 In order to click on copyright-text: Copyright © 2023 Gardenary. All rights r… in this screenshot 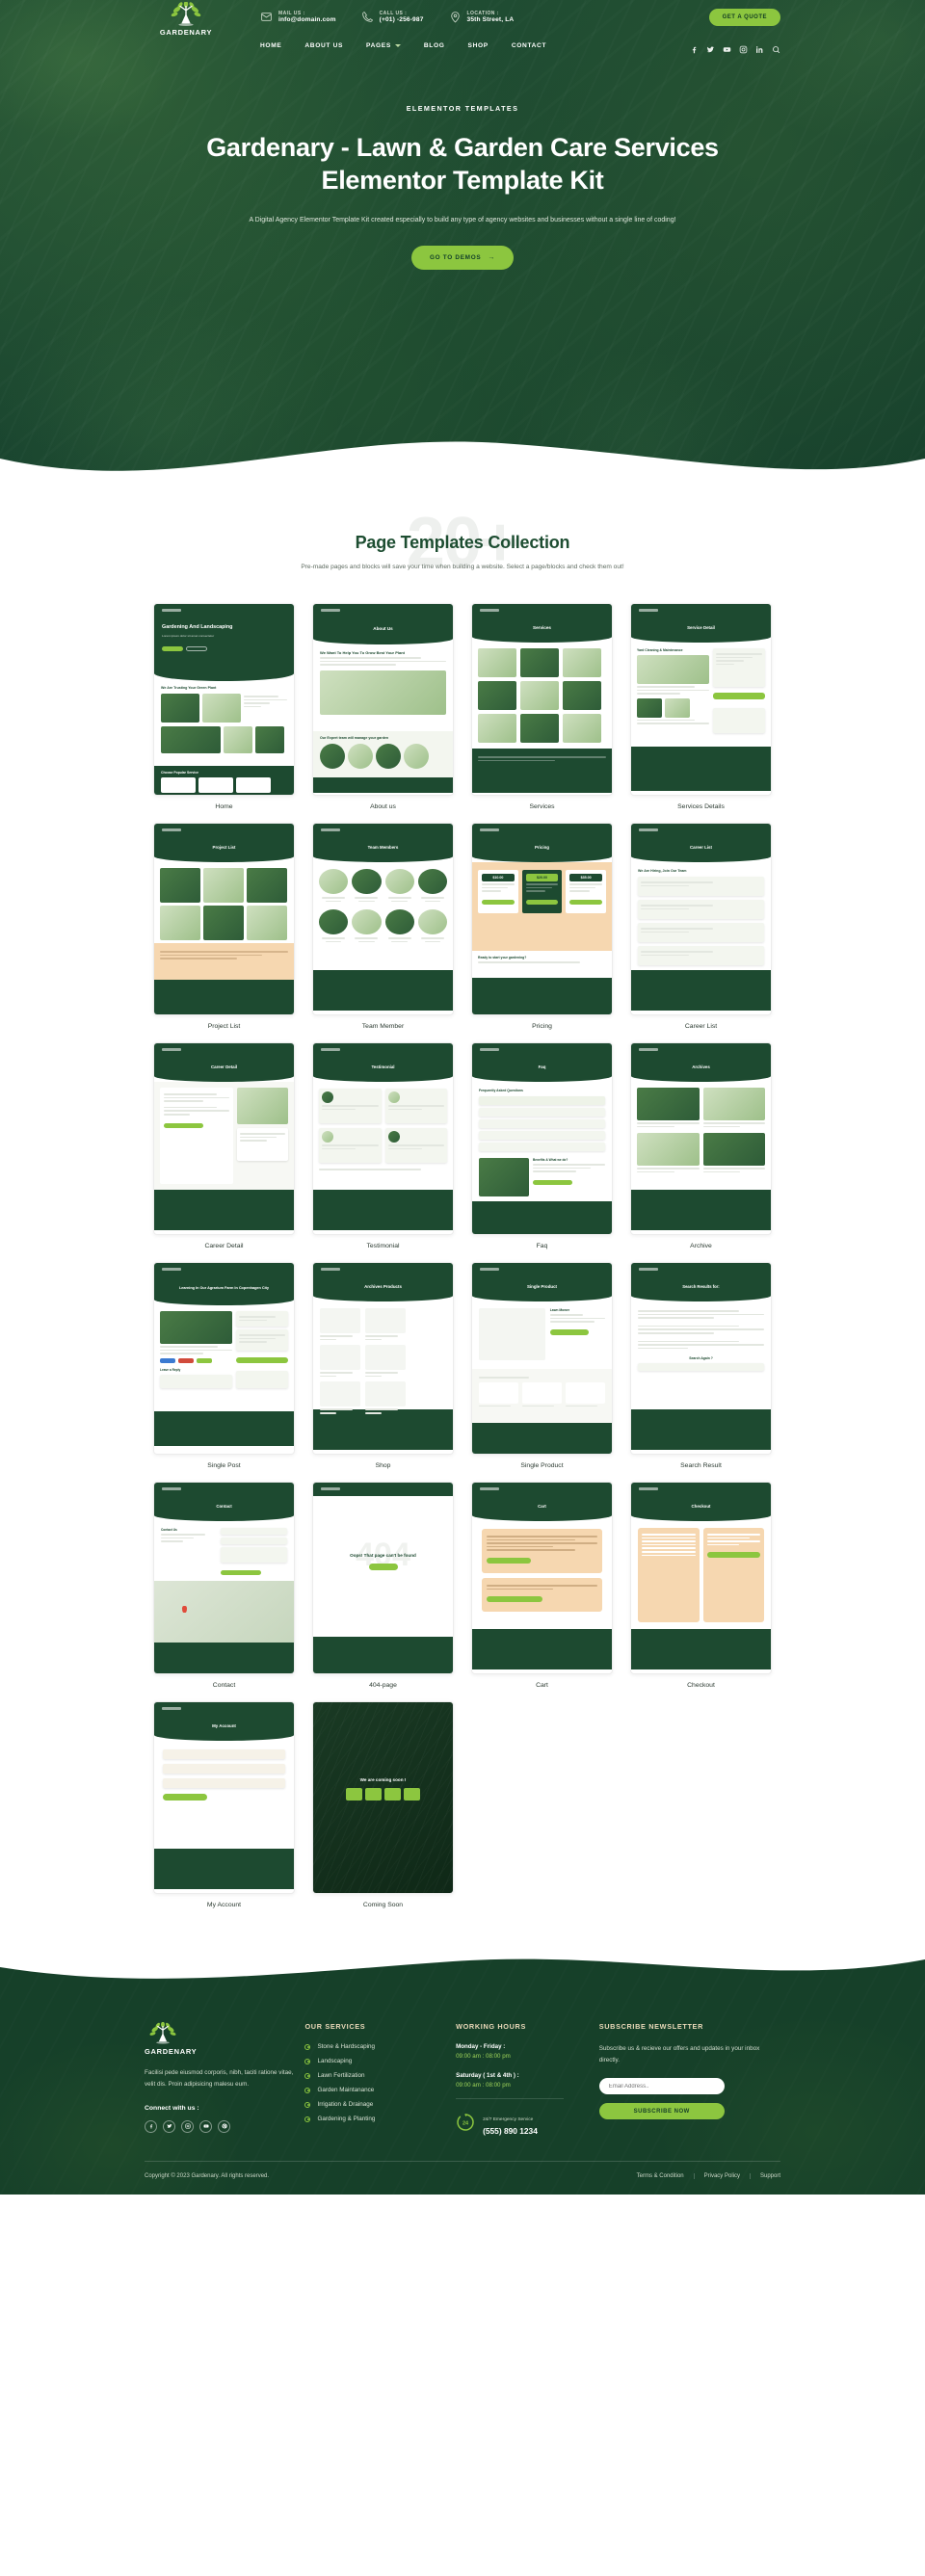, I will do `click(207, 2176)`.